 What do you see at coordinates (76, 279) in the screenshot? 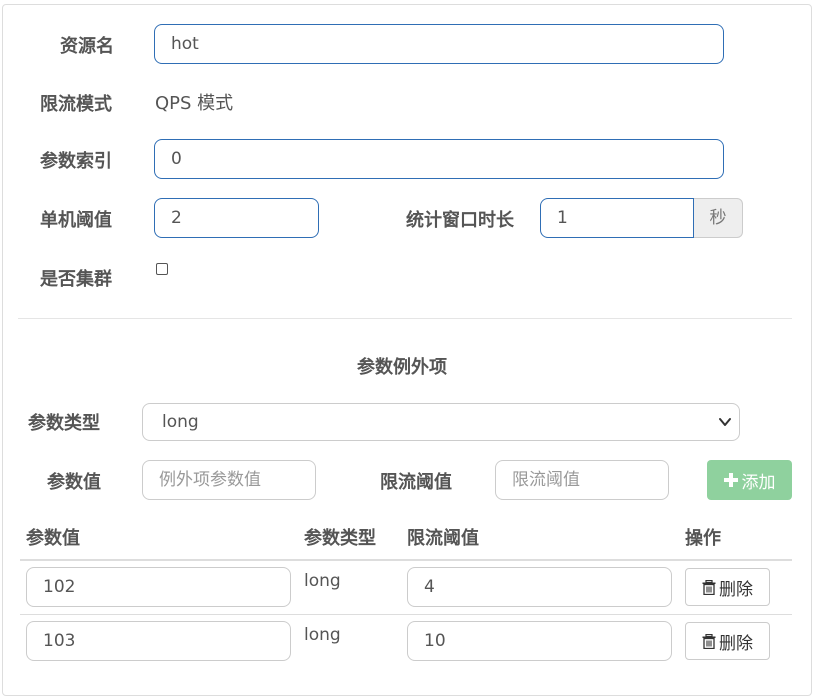
I see `cluster-label: 是否集群` at bounding box center [76, 279].